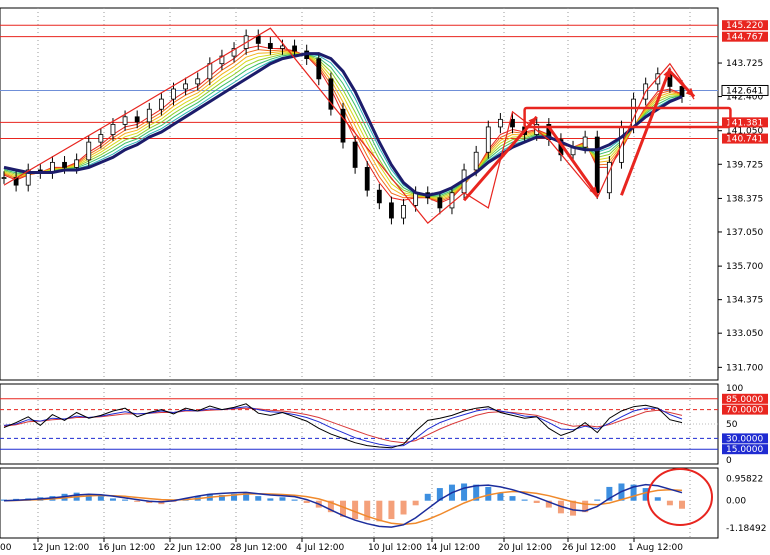 The image size is (770, 555). What do you see at coordinates (744, 64) in the screenshot?
I see `main-ytick-0: 143.725` at bounding box center [744, 64].